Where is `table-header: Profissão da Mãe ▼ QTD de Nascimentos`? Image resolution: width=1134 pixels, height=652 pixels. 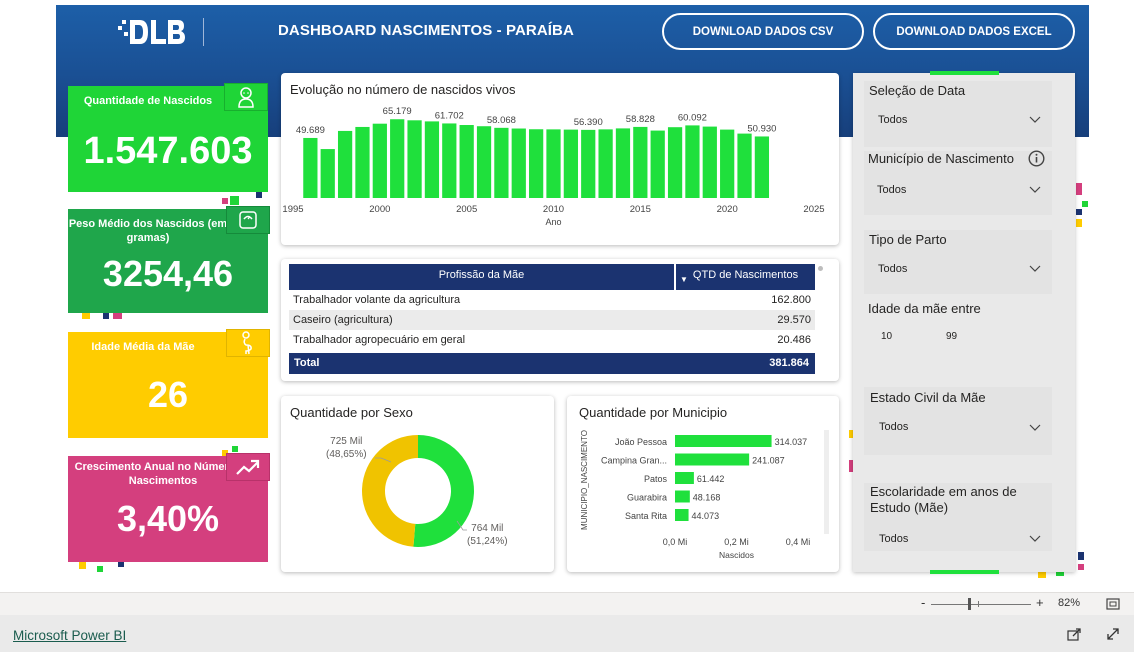 table-header: Profissão da Mãe ▼ QTD de Nascimentos is located at coordinates (552, 277).